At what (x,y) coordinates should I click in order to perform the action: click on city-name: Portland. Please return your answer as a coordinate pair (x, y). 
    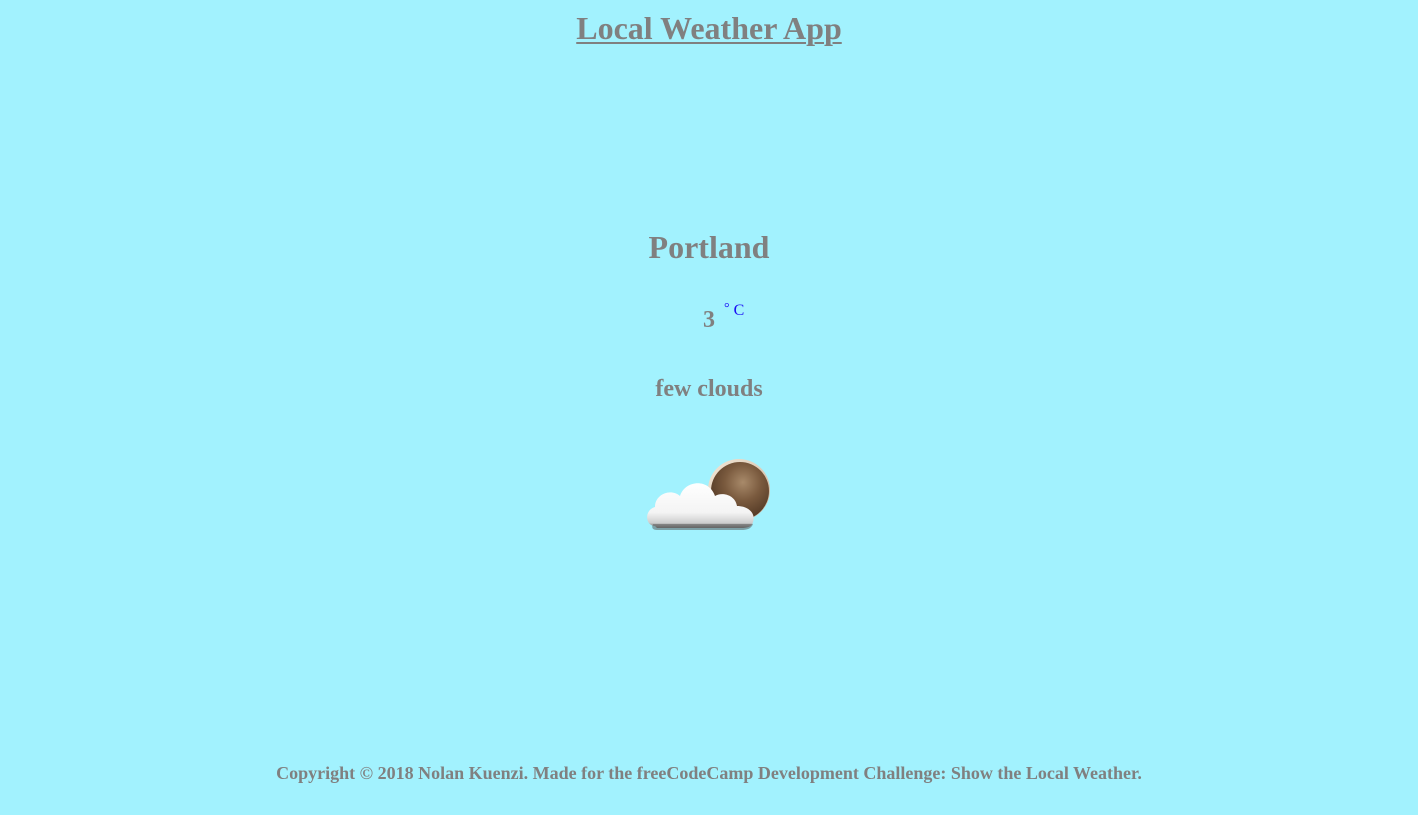
    Looking at the image, I should click on (709, 247).